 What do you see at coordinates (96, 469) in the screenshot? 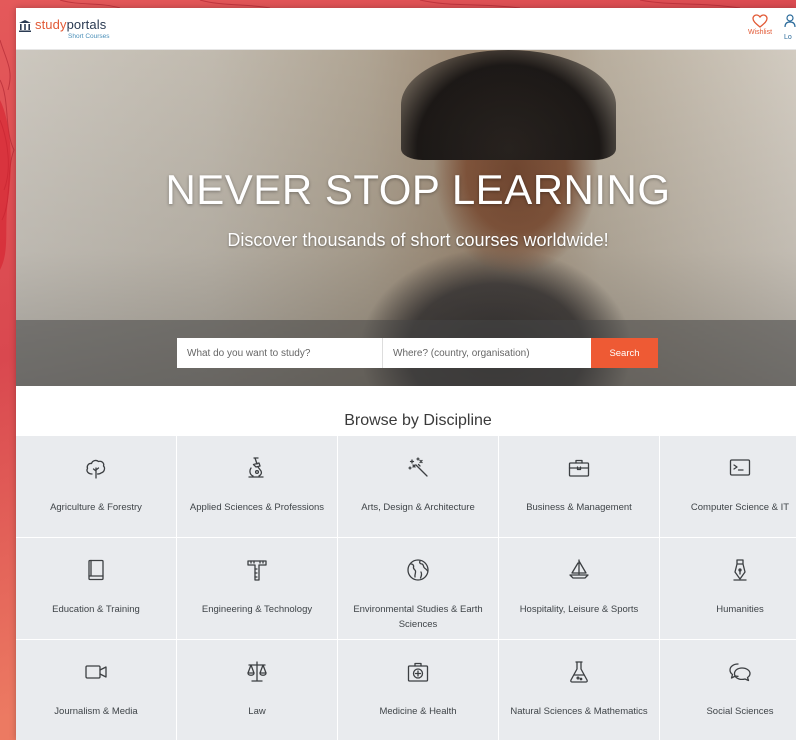
I see `tree-icon` at bounding box center [96, 469].